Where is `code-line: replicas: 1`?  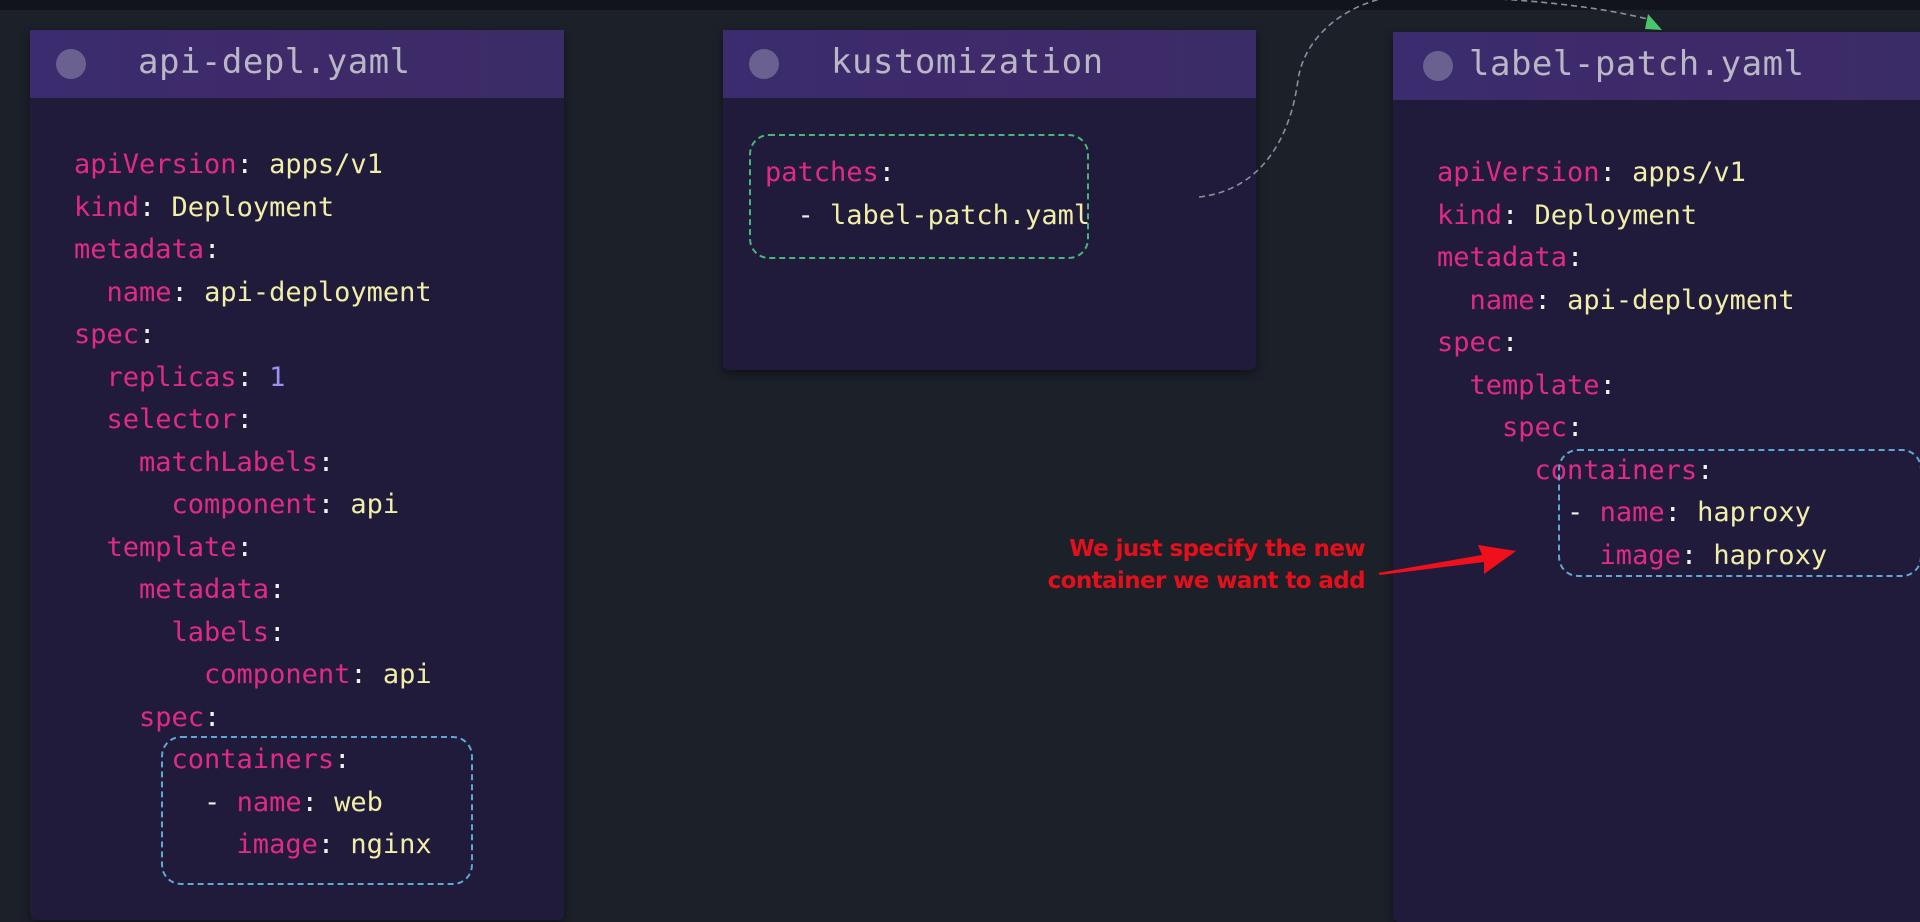
code-line: replicas: 1 is located at coordinates (253, 378).